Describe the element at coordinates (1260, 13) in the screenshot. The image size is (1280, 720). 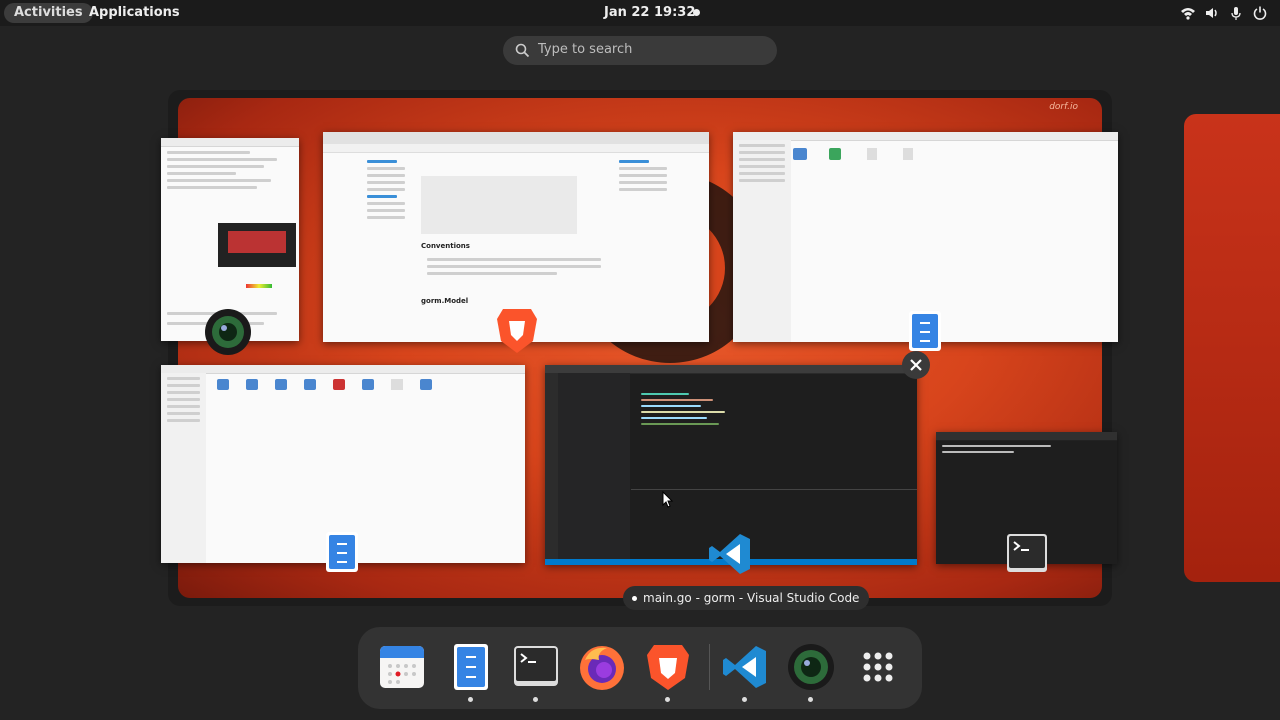
I see `power-icon` at that location.